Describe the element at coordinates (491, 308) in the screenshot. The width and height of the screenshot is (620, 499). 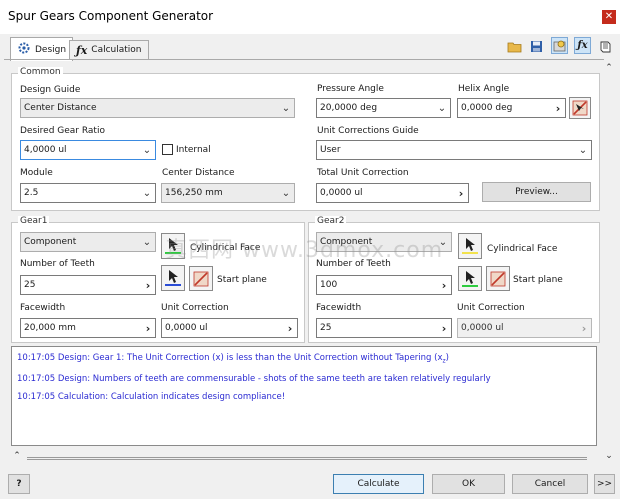
I see `gear2-unit-correction-label: Unit Correction` at that location.